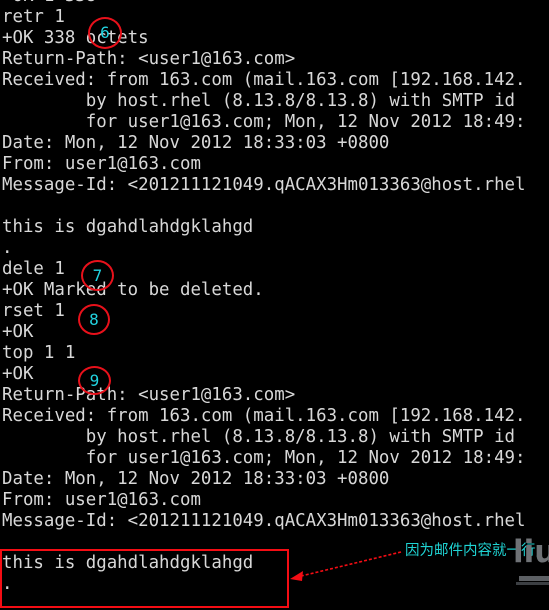 The height and width of the screenshot is (610, 549). I want to click on terminal-line: +OK 338 octets, so click(75, 38).